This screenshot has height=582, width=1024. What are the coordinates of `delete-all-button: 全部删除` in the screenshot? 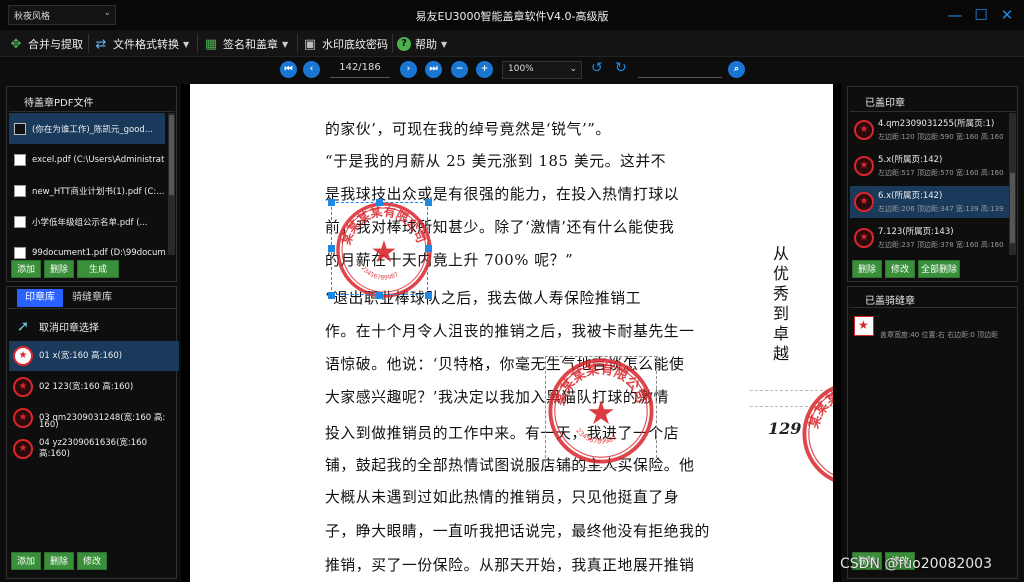 It's located at (939, 269).